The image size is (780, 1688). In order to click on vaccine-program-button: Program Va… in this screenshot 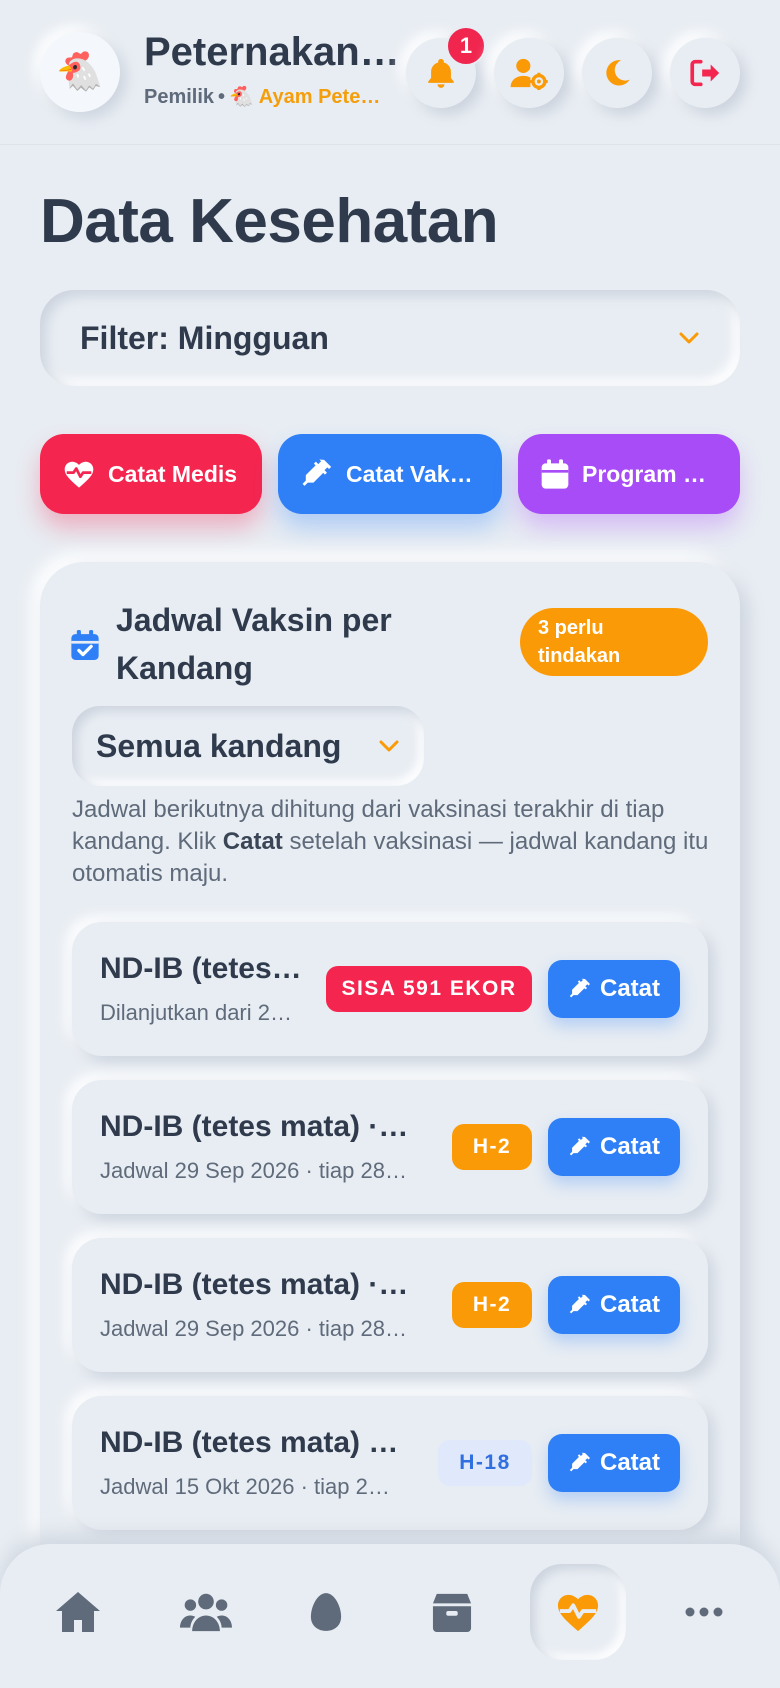, I will do `click(629, 474)`.